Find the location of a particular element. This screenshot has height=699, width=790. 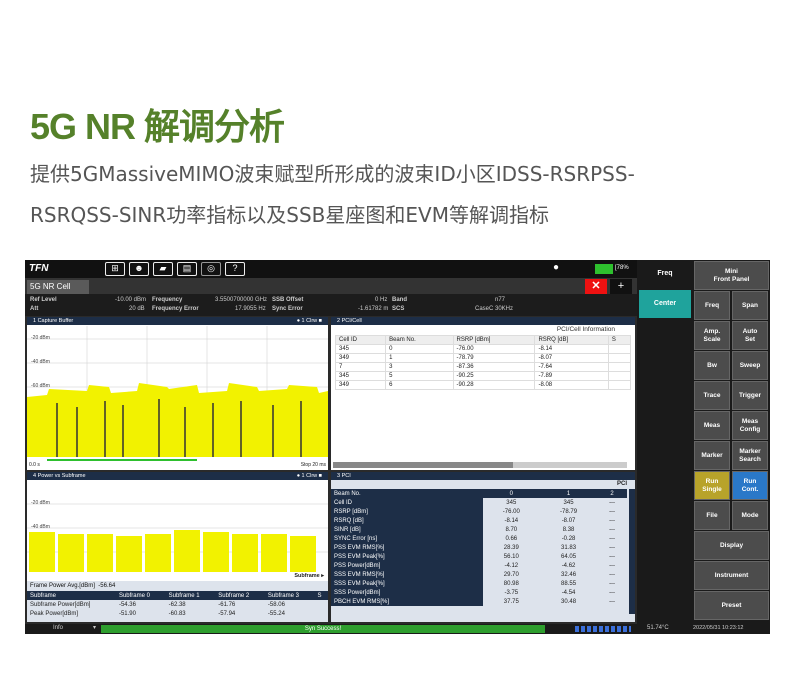

table-row: PSS Power[dBm] -4.12 -4.62 --- is located at coordinates (479, 565).